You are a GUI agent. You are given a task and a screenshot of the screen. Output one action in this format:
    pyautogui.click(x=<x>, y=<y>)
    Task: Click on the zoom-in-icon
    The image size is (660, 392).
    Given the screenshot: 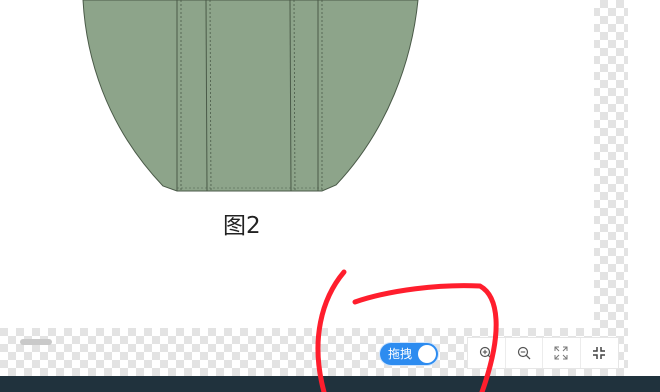 What is the action you would take?
    pyautogui.click(x=486, y=353)
    